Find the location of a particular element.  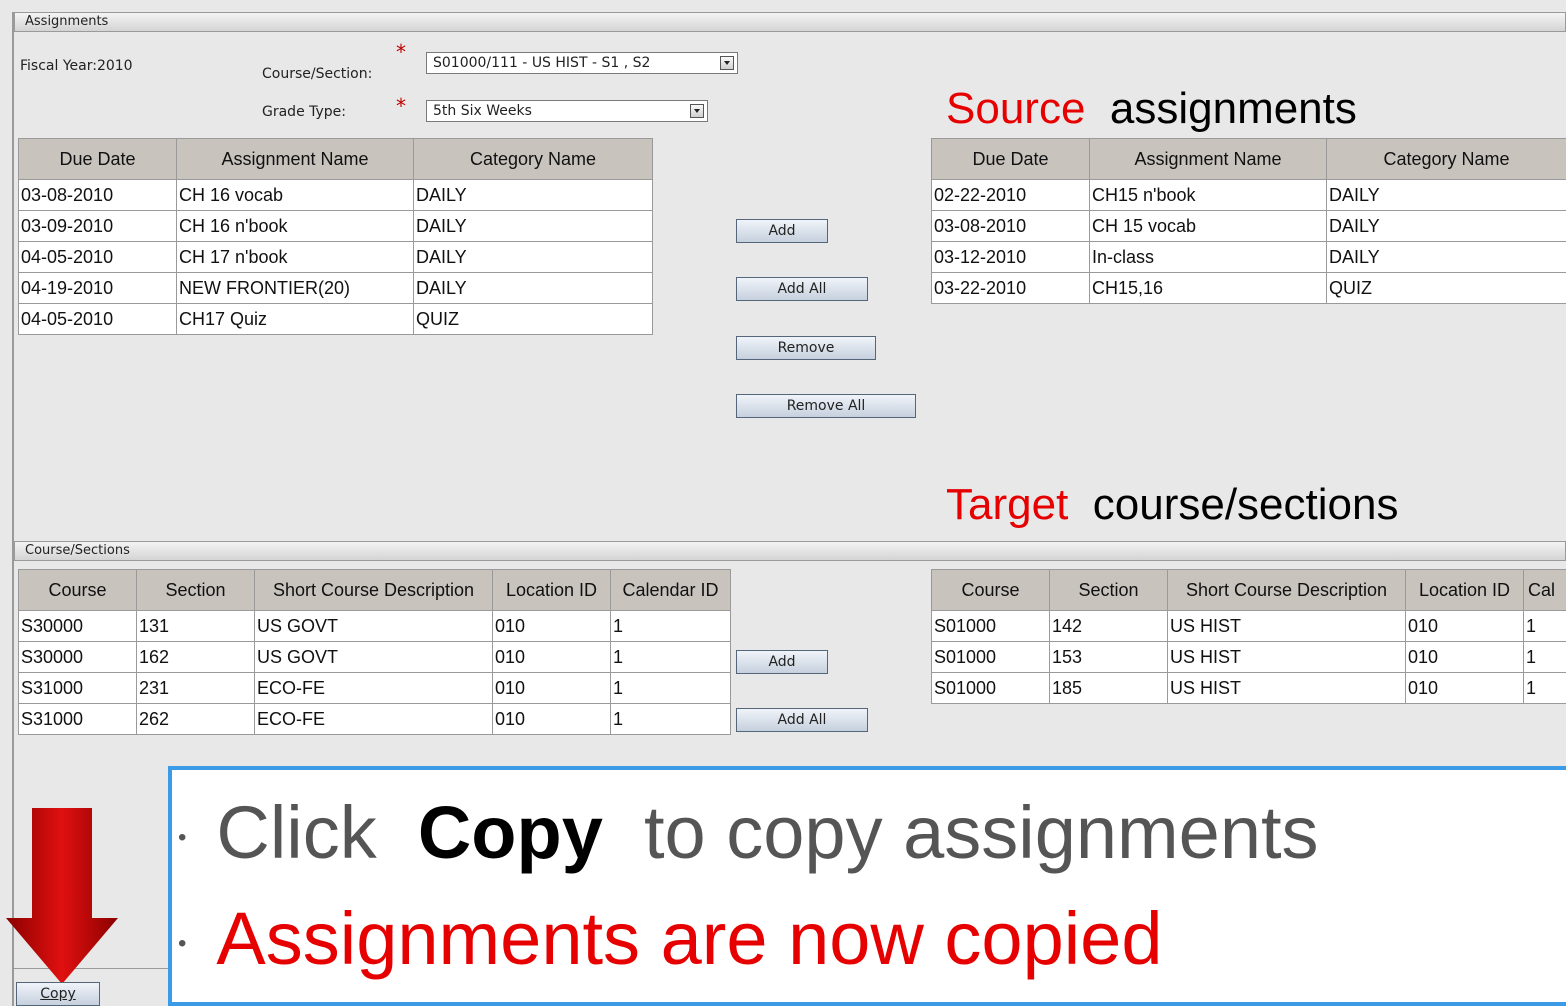

table-cell: US GOVT is located at coordinates (373, 626).